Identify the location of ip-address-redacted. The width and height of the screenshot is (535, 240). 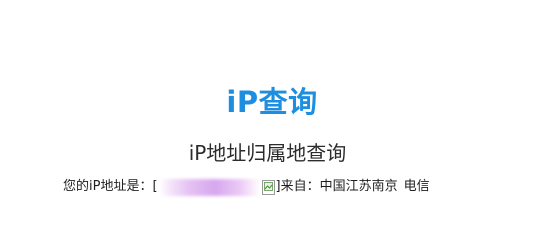
(209, 187).